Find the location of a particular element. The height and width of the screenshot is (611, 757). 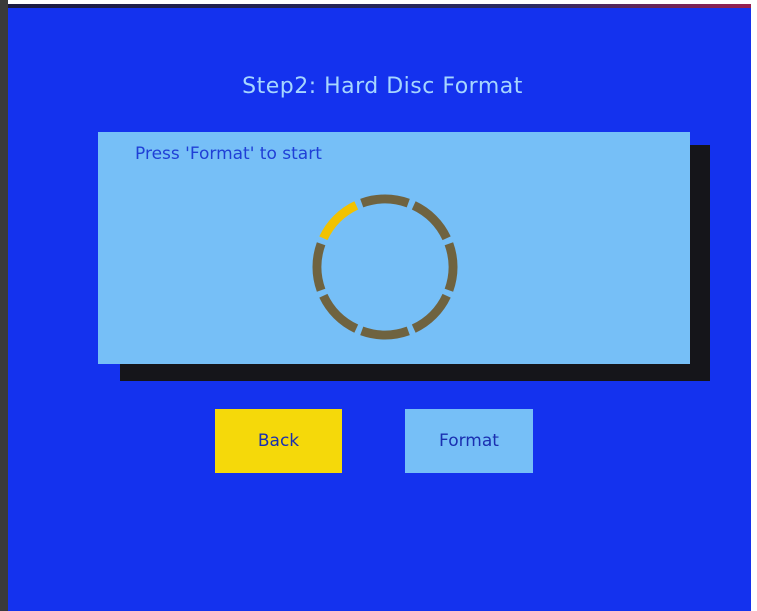

progress-segment-complete is located at coordinates (339, 221).